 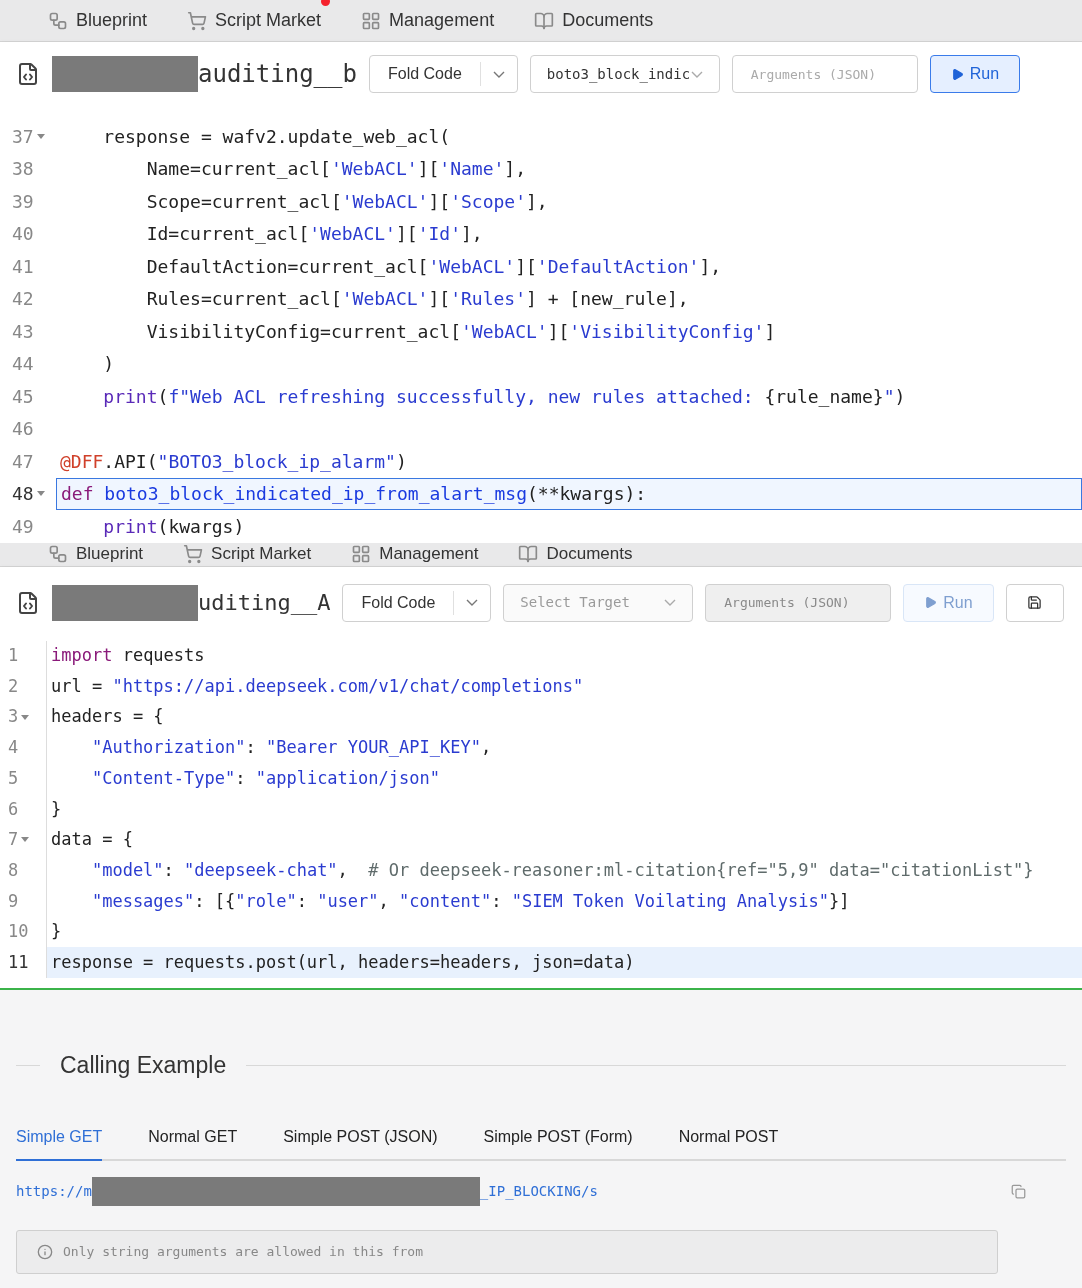 I want to click on save-icon, so click(x=1035, y=602).